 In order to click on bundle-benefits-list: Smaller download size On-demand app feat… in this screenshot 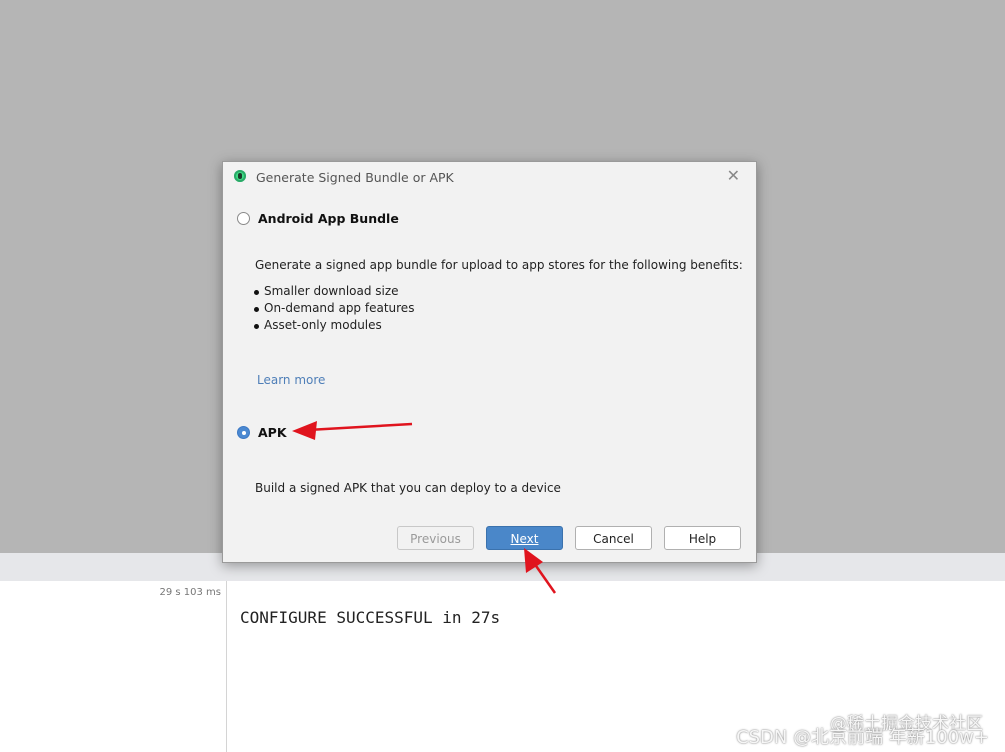, I will do `click(333, 309)`.